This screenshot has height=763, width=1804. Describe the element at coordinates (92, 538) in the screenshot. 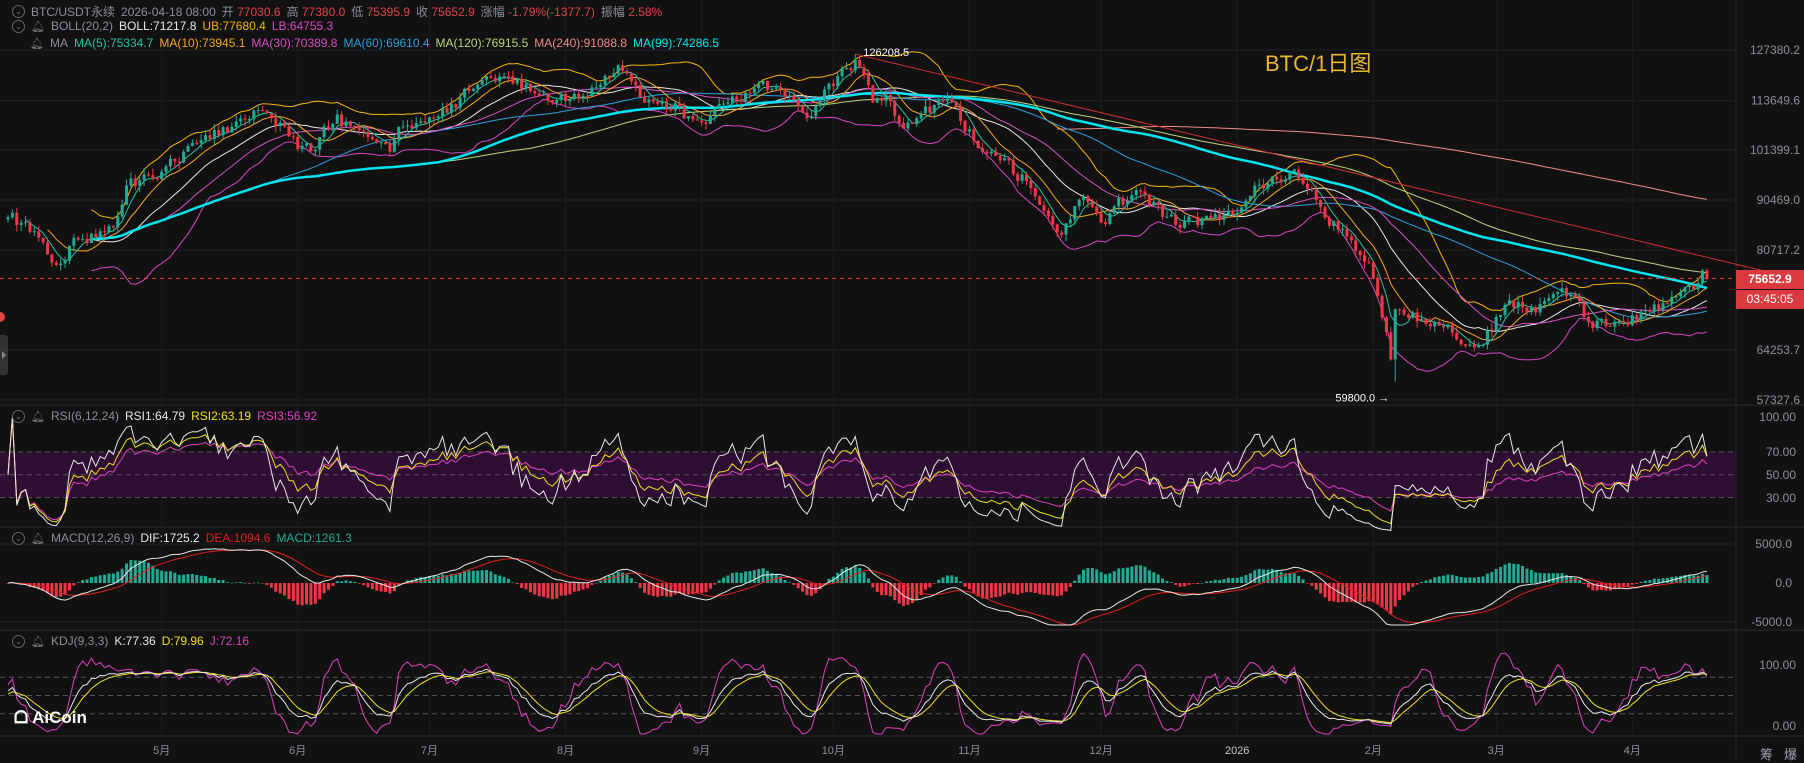

I see `macd-label: MACD(12,26,9)` at that location.